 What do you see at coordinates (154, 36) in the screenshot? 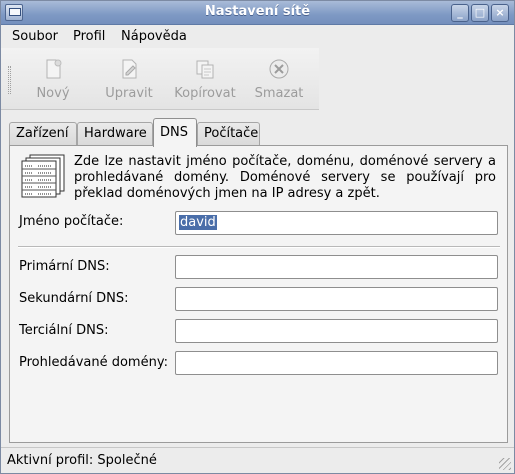
I see `menu-napoveda: Nápověda` at bounding box center [154, 36].